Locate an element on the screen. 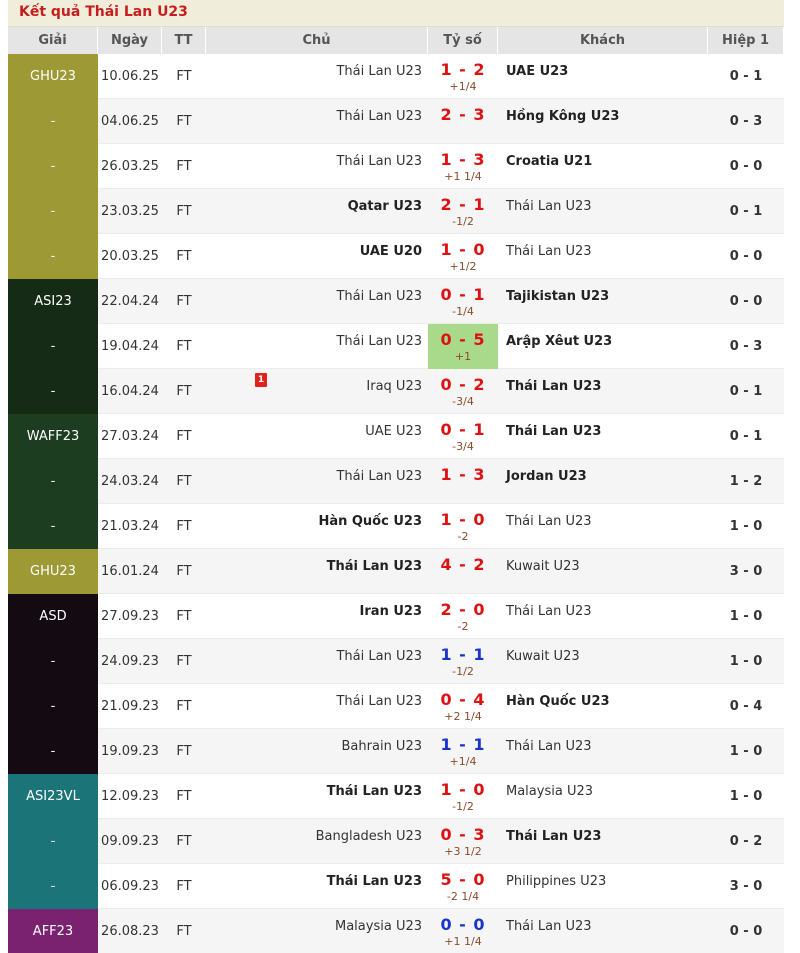  away-team: UAE U23 is located at coordinates (603, 76).